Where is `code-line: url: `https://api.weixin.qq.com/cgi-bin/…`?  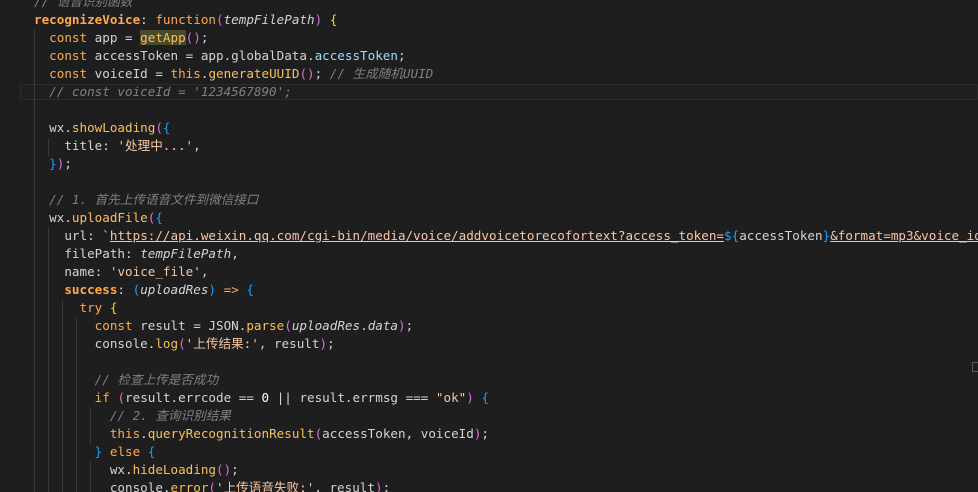 code-line: url: `https://api.weixin.qq.com/cgi-bin/… is located at coordinates (506, 236).